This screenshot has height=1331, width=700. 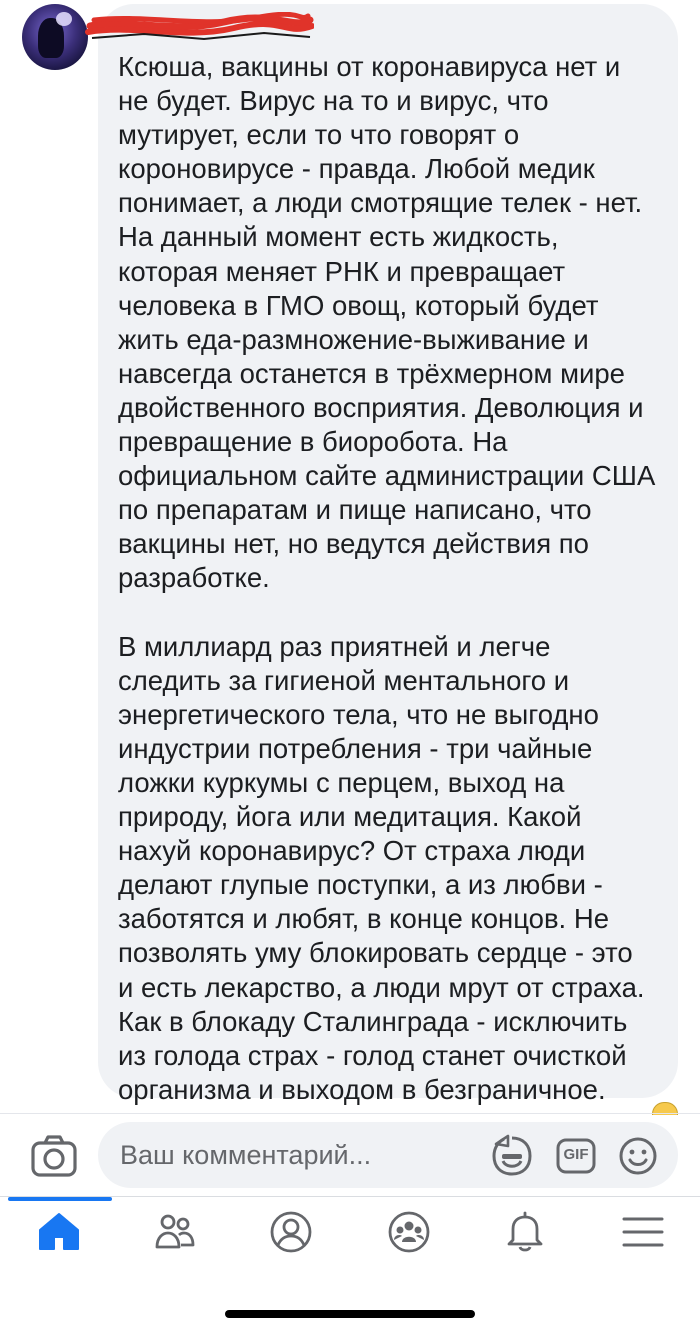 What do you see at coordinates (55, 37) in the screenshot?
I see `avatar` at bounding box center [55, 37].